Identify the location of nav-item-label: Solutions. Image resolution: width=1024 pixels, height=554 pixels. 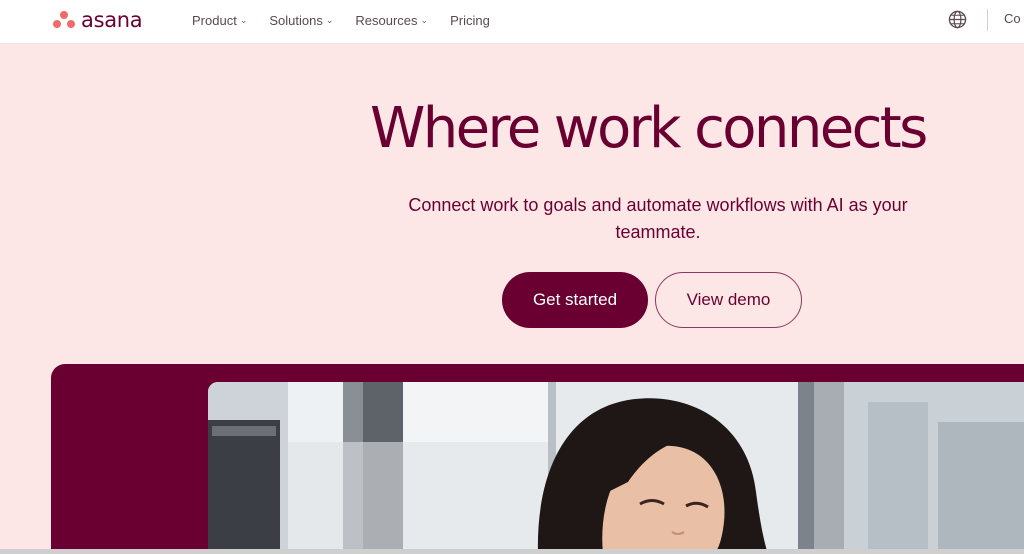
(296, 20).